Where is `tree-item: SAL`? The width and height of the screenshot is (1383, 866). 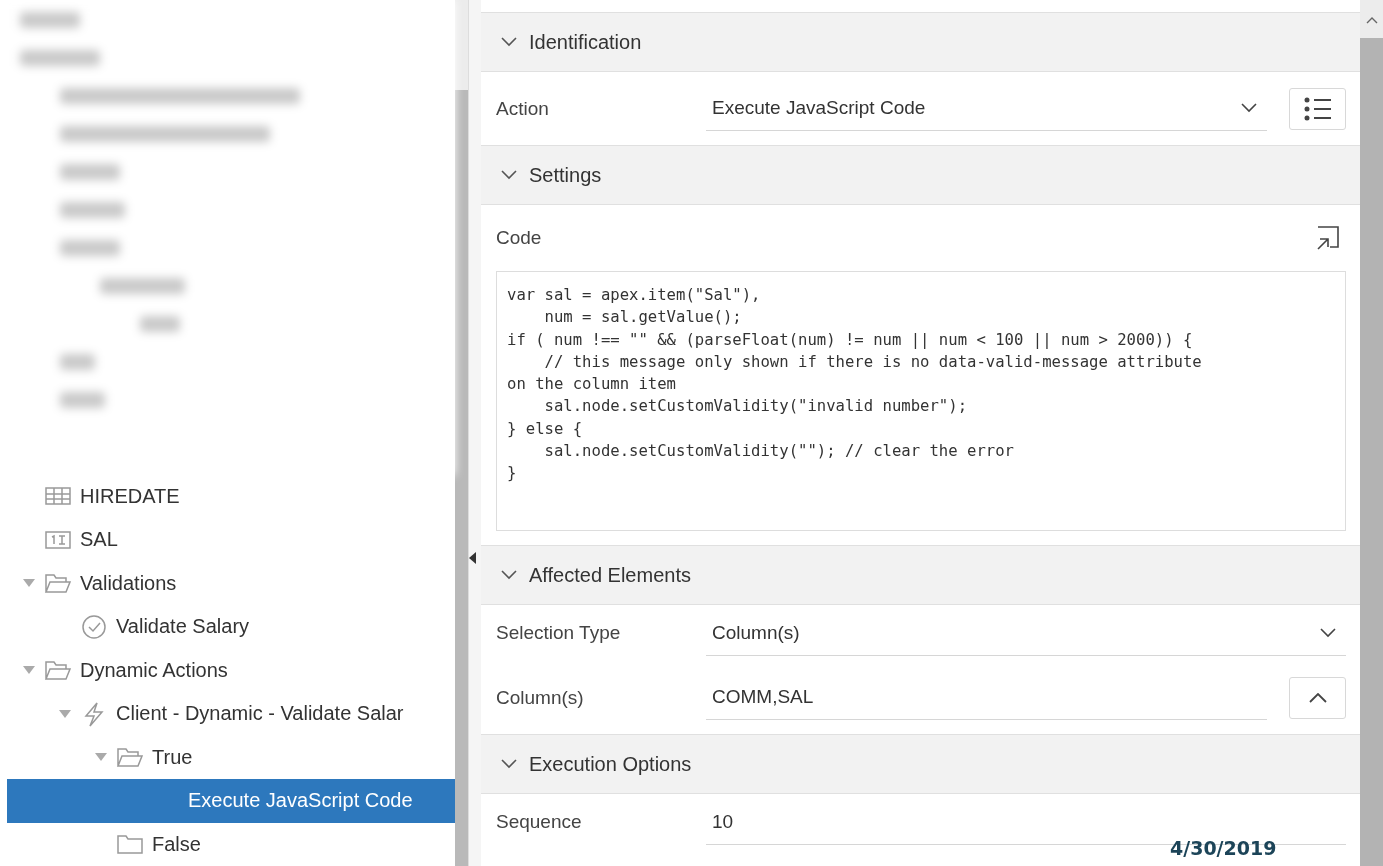 tree-item: SAL is located at coordinates (231, 540).